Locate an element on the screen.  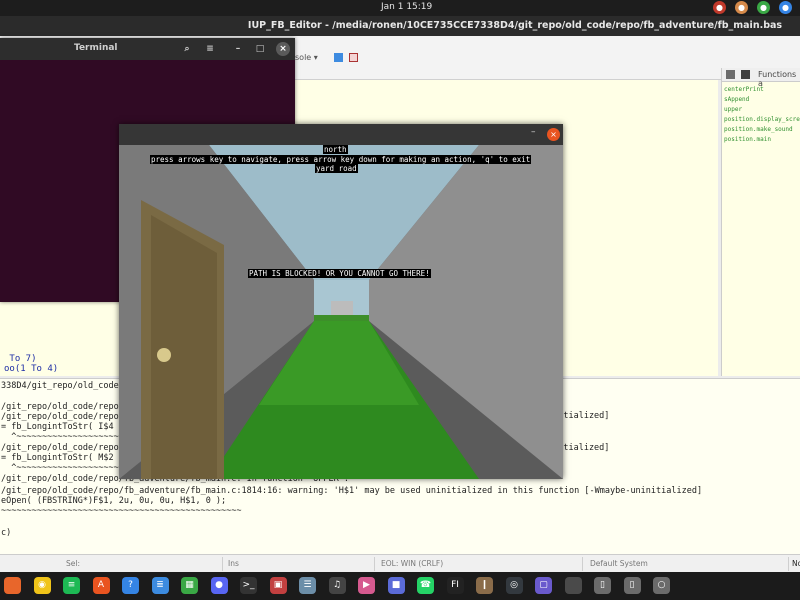
search-icon: ⌕ is located at coordinates (187, 49).